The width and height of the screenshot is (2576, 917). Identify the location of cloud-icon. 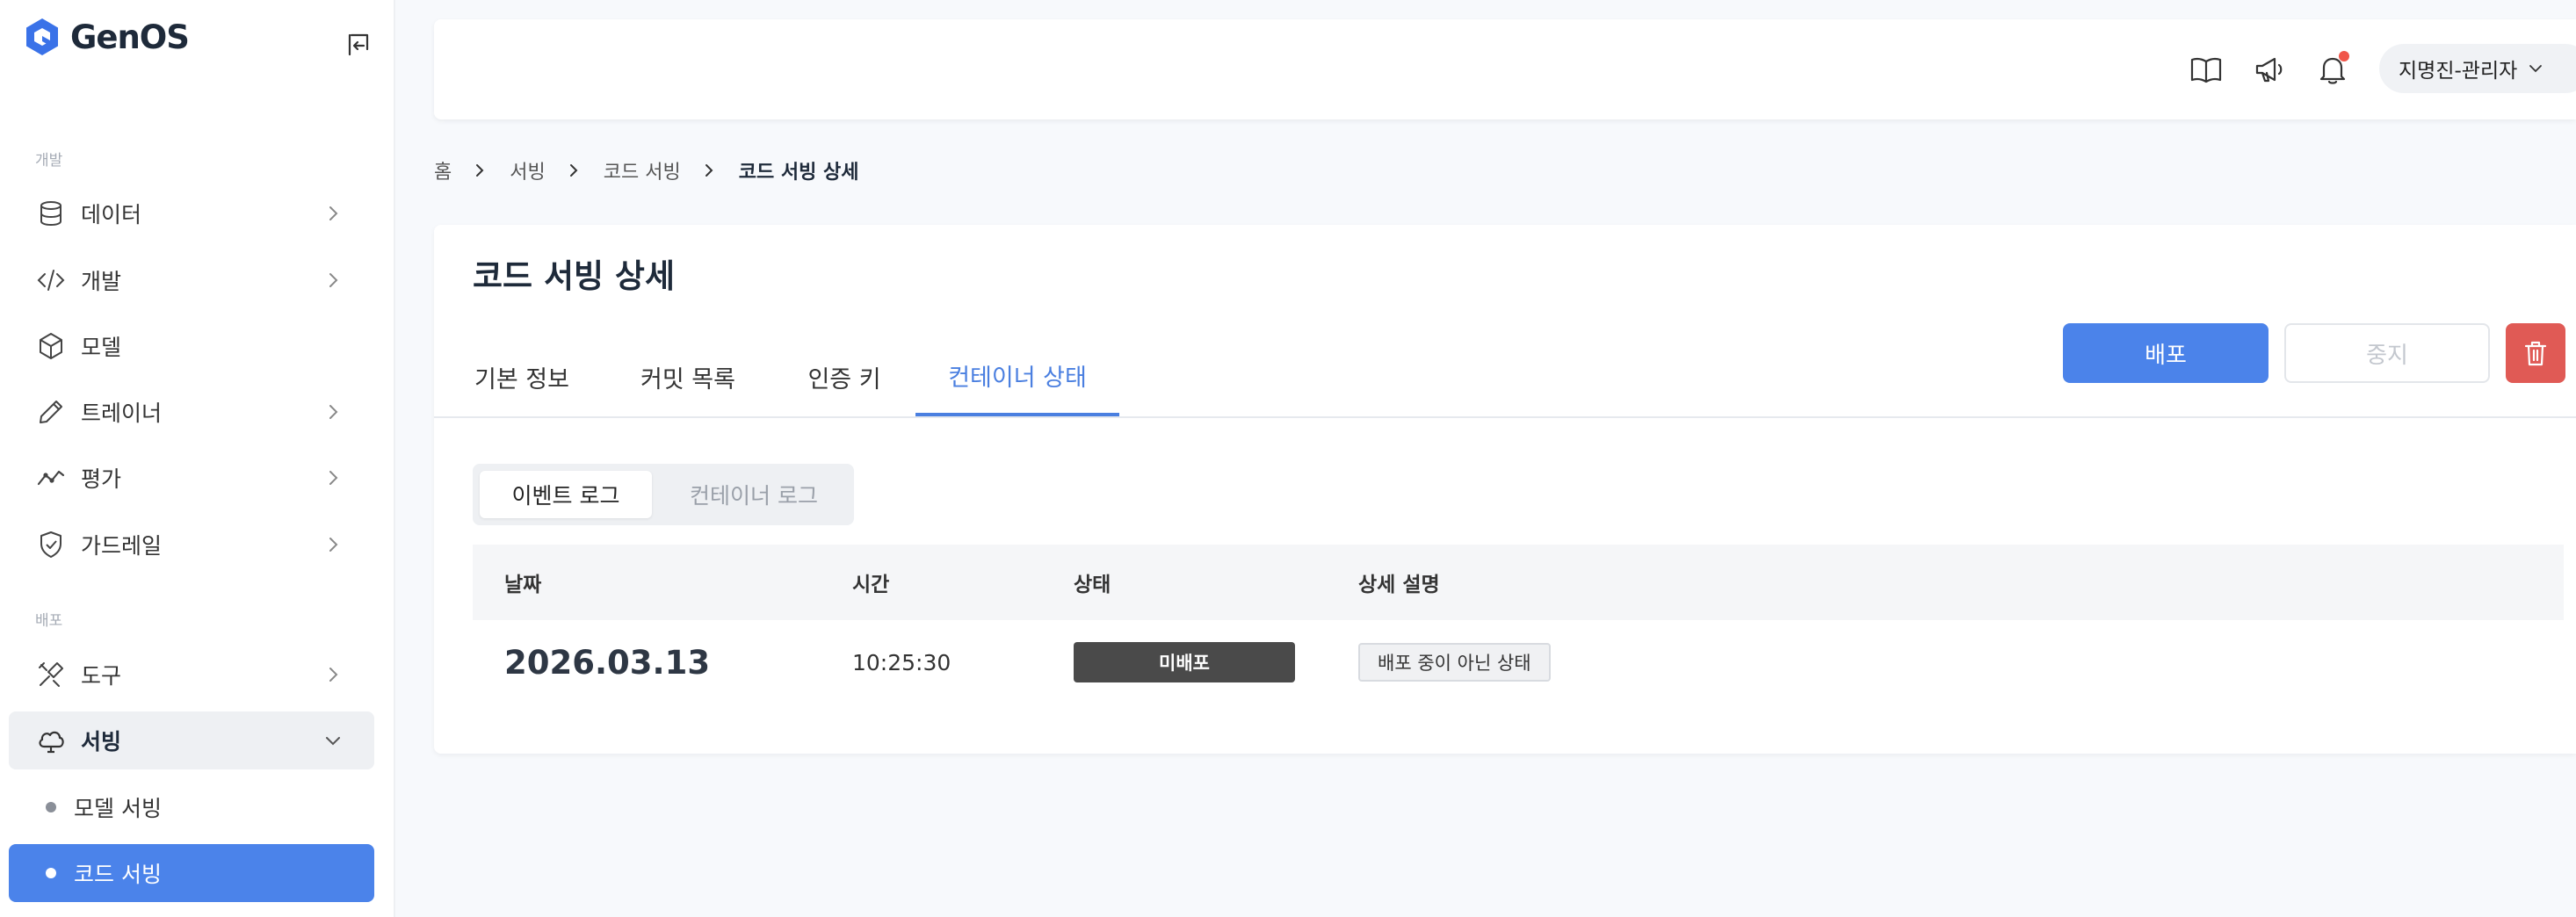
(51, 740).